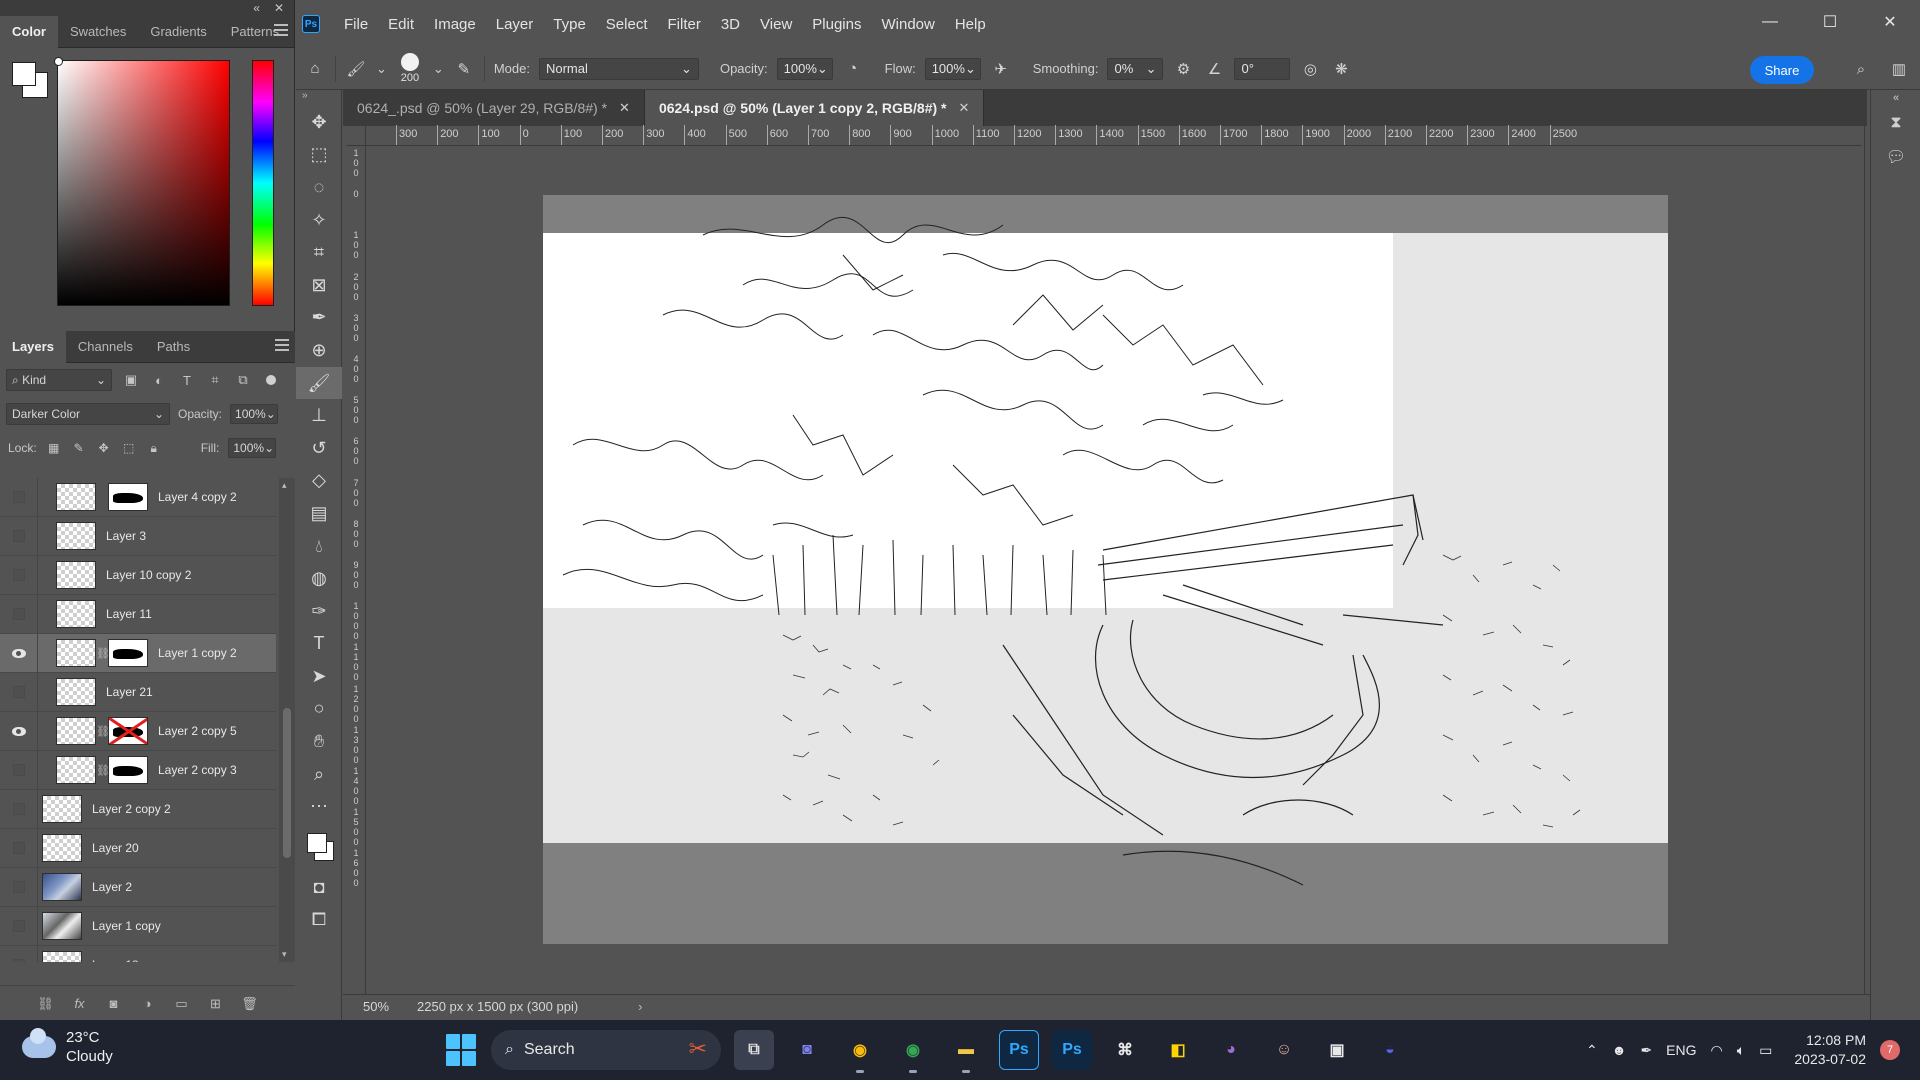 The image size is (1920, 1080). What do you see at coordinates (618, 68) in the screenshot?
I see `mode-select: Normal ⌄` at bounding box center [618, 68].